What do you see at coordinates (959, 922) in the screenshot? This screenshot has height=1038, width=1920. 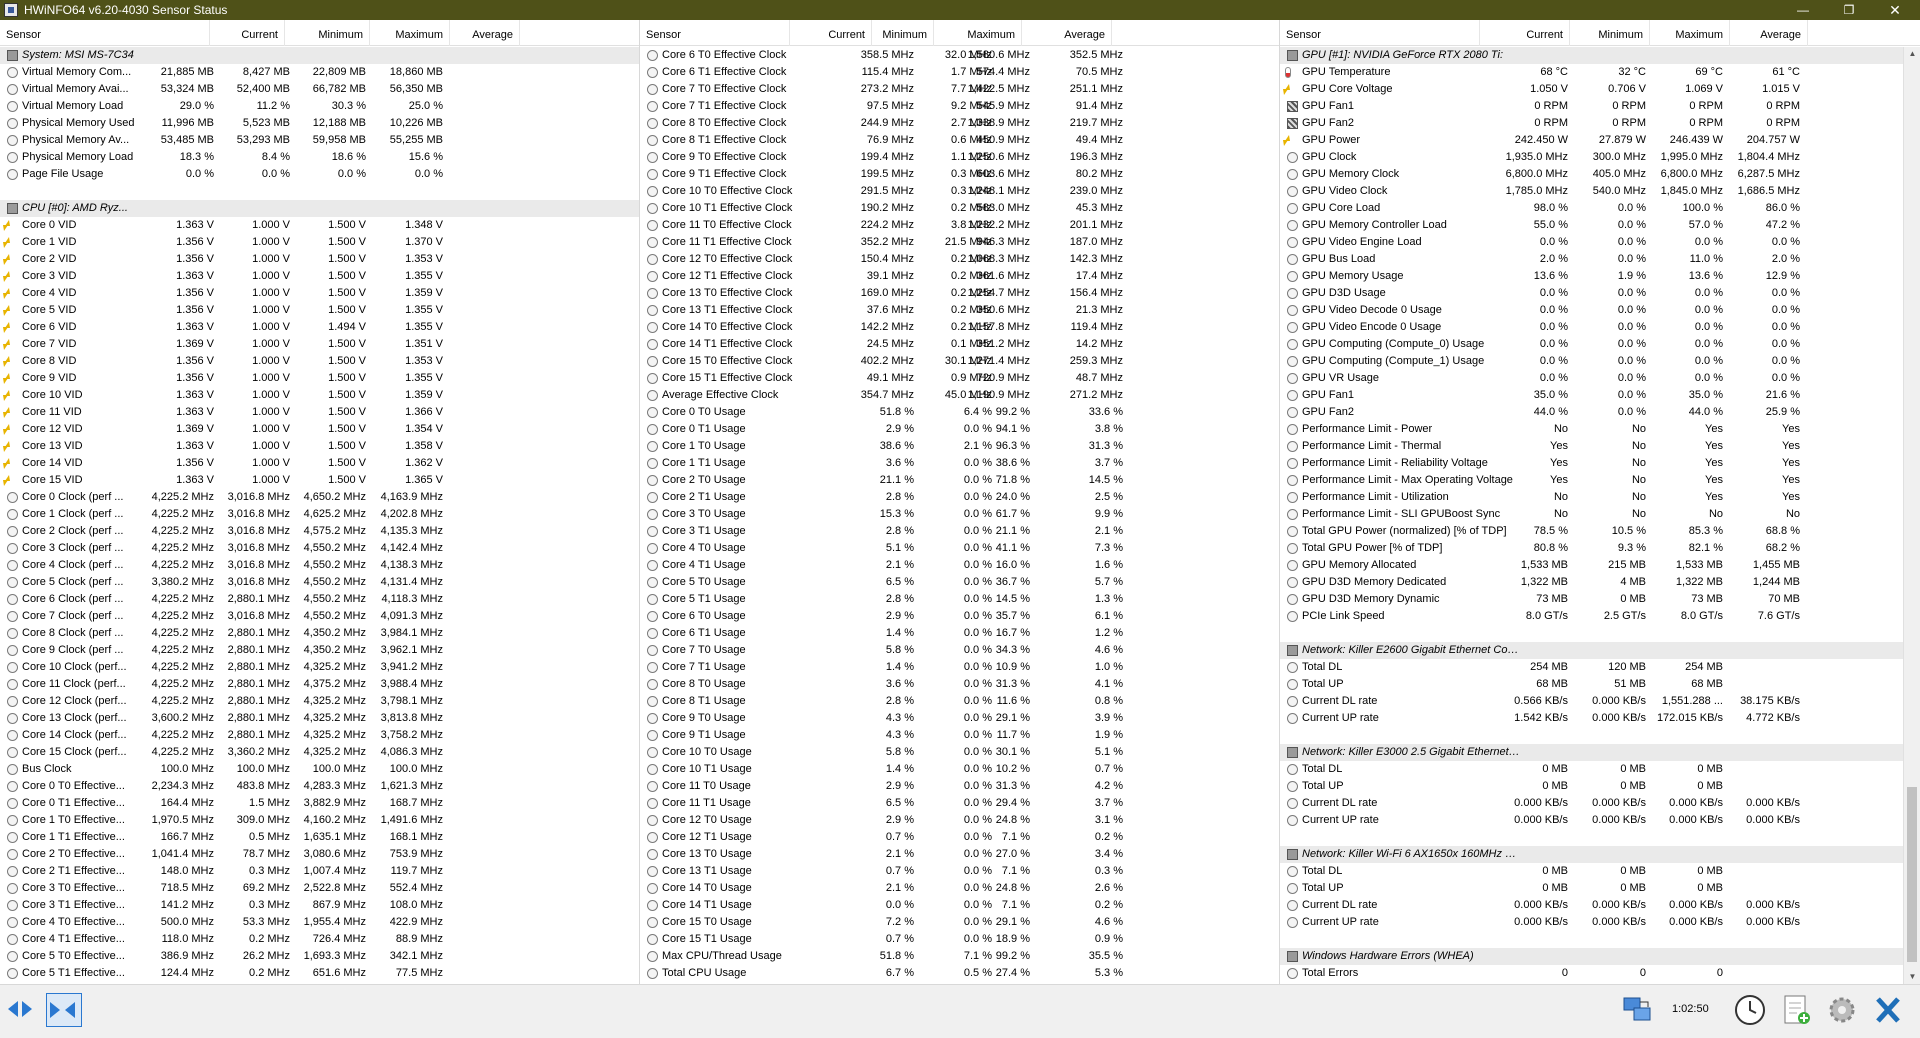 I see `sensor-row: Core 15 T0 Usage 7.2 % 0.0 % 29.1 % 4.6 %` at bounding box center [959, 922].